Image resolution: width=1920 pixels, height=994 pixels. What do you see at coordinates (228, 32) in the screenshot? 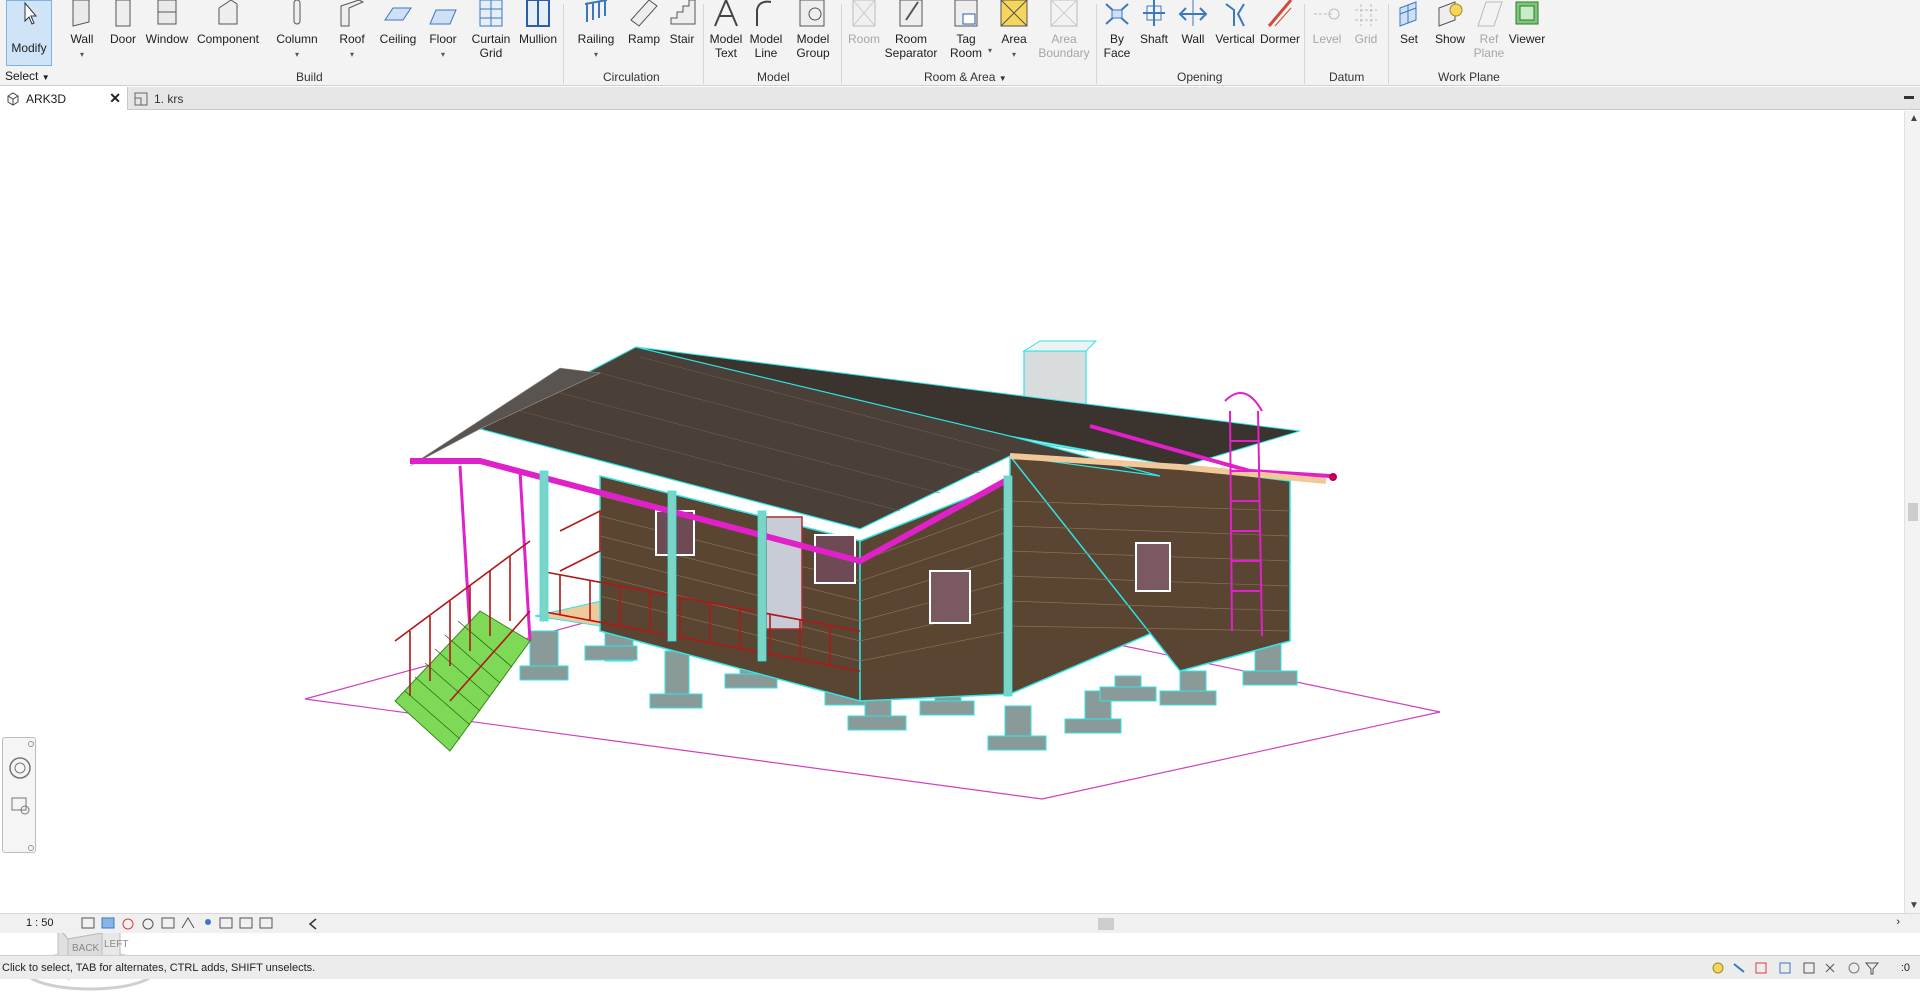
I see `component-button: Component` at bounding box center [228, 32].